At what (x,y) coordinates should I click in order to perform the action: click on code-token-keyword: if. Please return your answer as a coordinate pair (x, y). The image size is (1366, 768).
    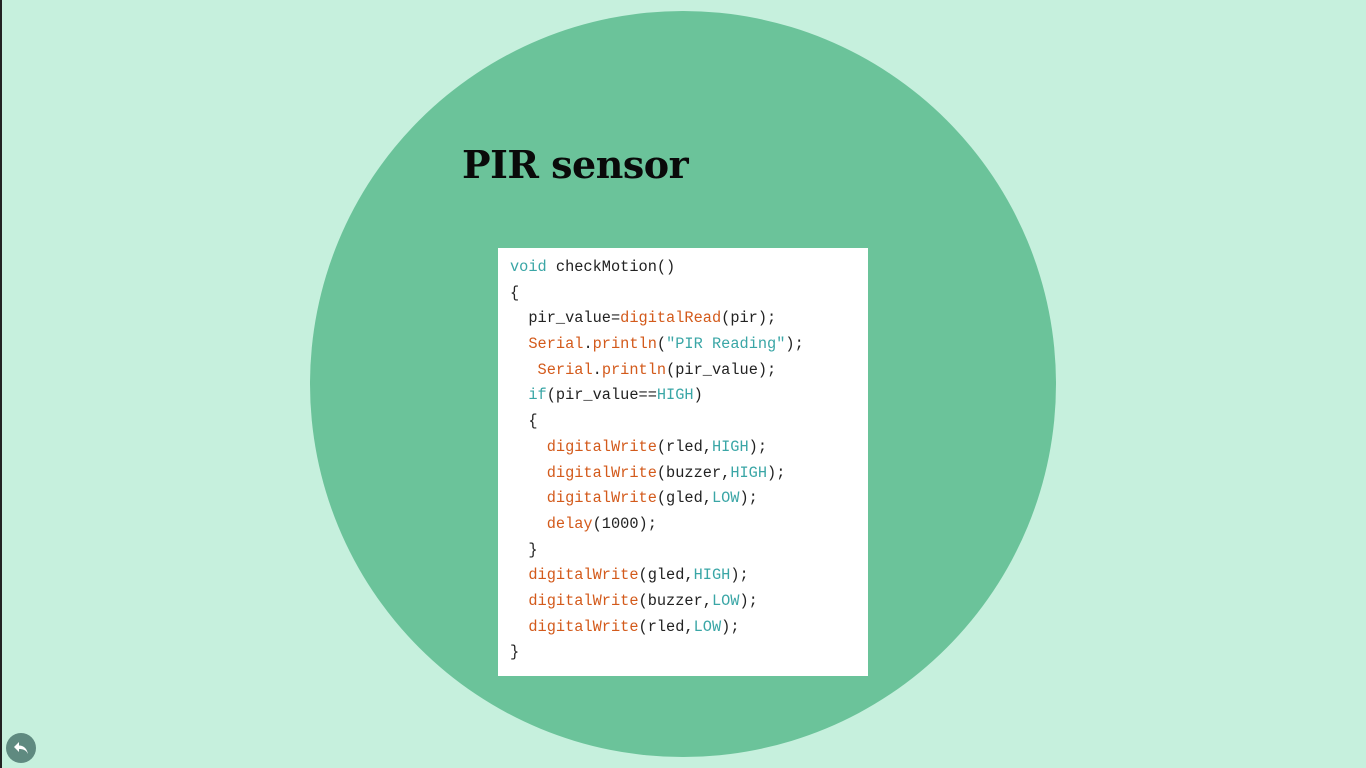
    Looking at the image, I should click on (537, 395).